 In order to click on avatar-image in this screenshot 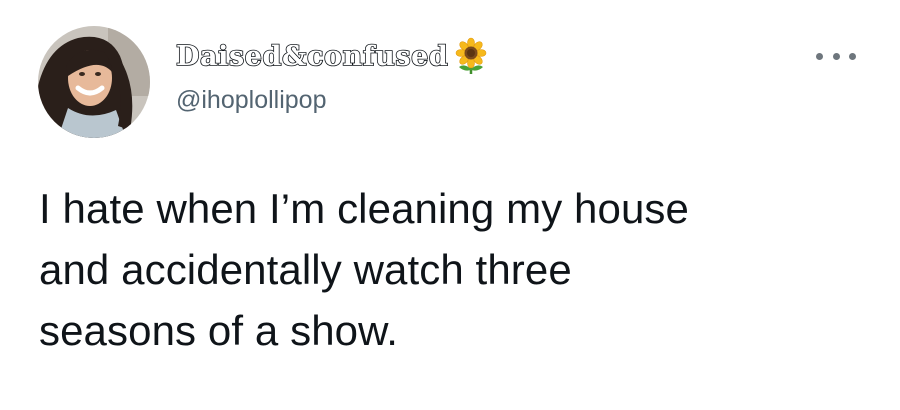, I will do `click(94, 82)`.